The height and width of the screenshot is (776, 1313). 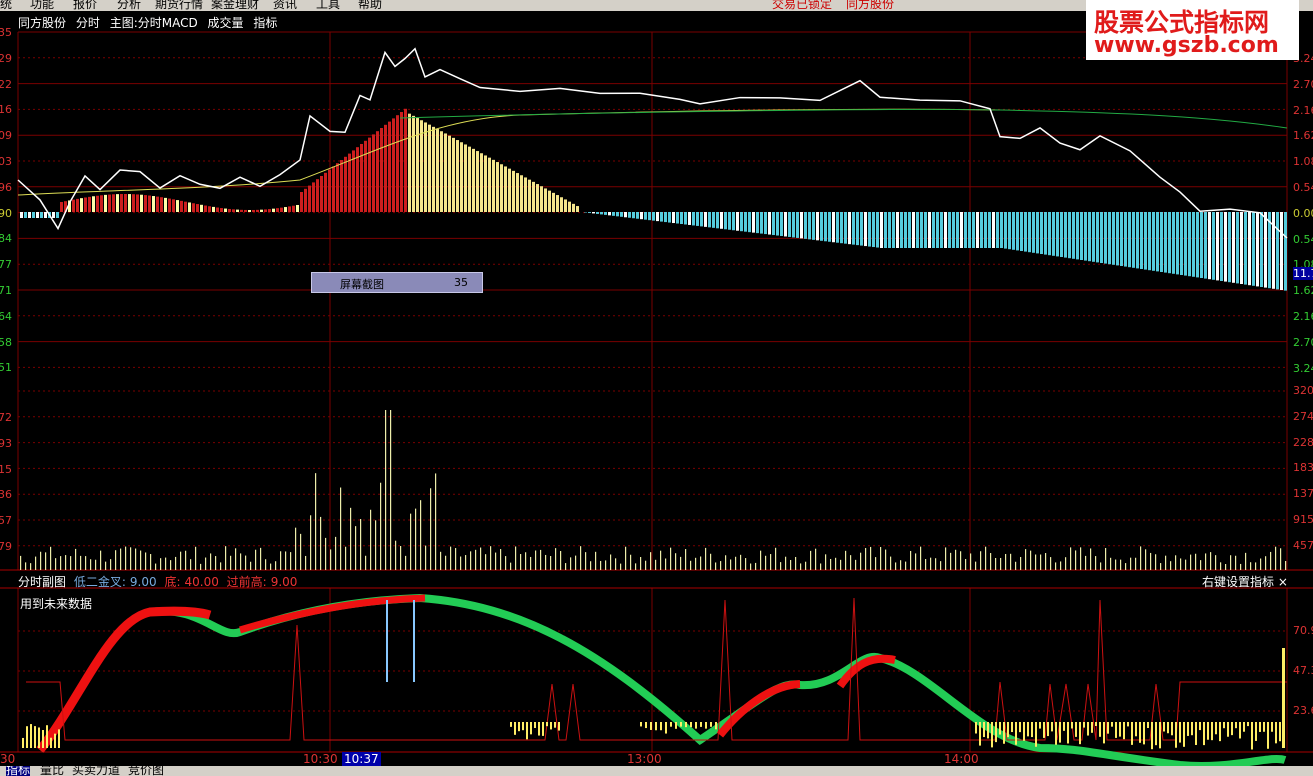 I want to click on stock-name: 同方股份, so click(x=42, y=23).